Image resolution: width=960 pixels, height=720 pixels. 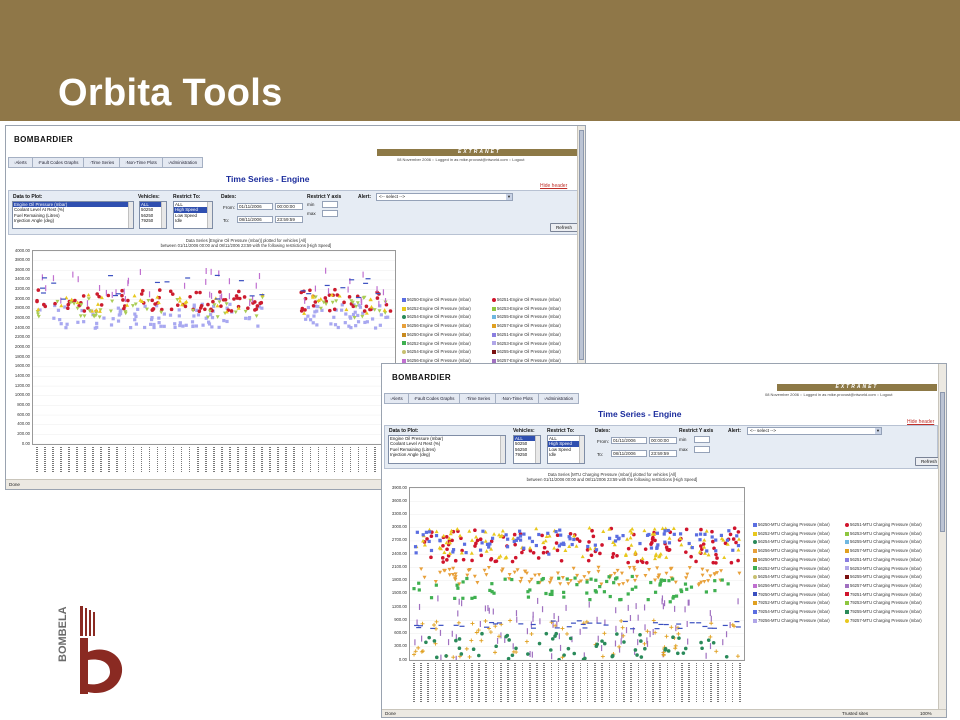 I want to click on hide-header-link: Hide header, so click(x=553, y=186).